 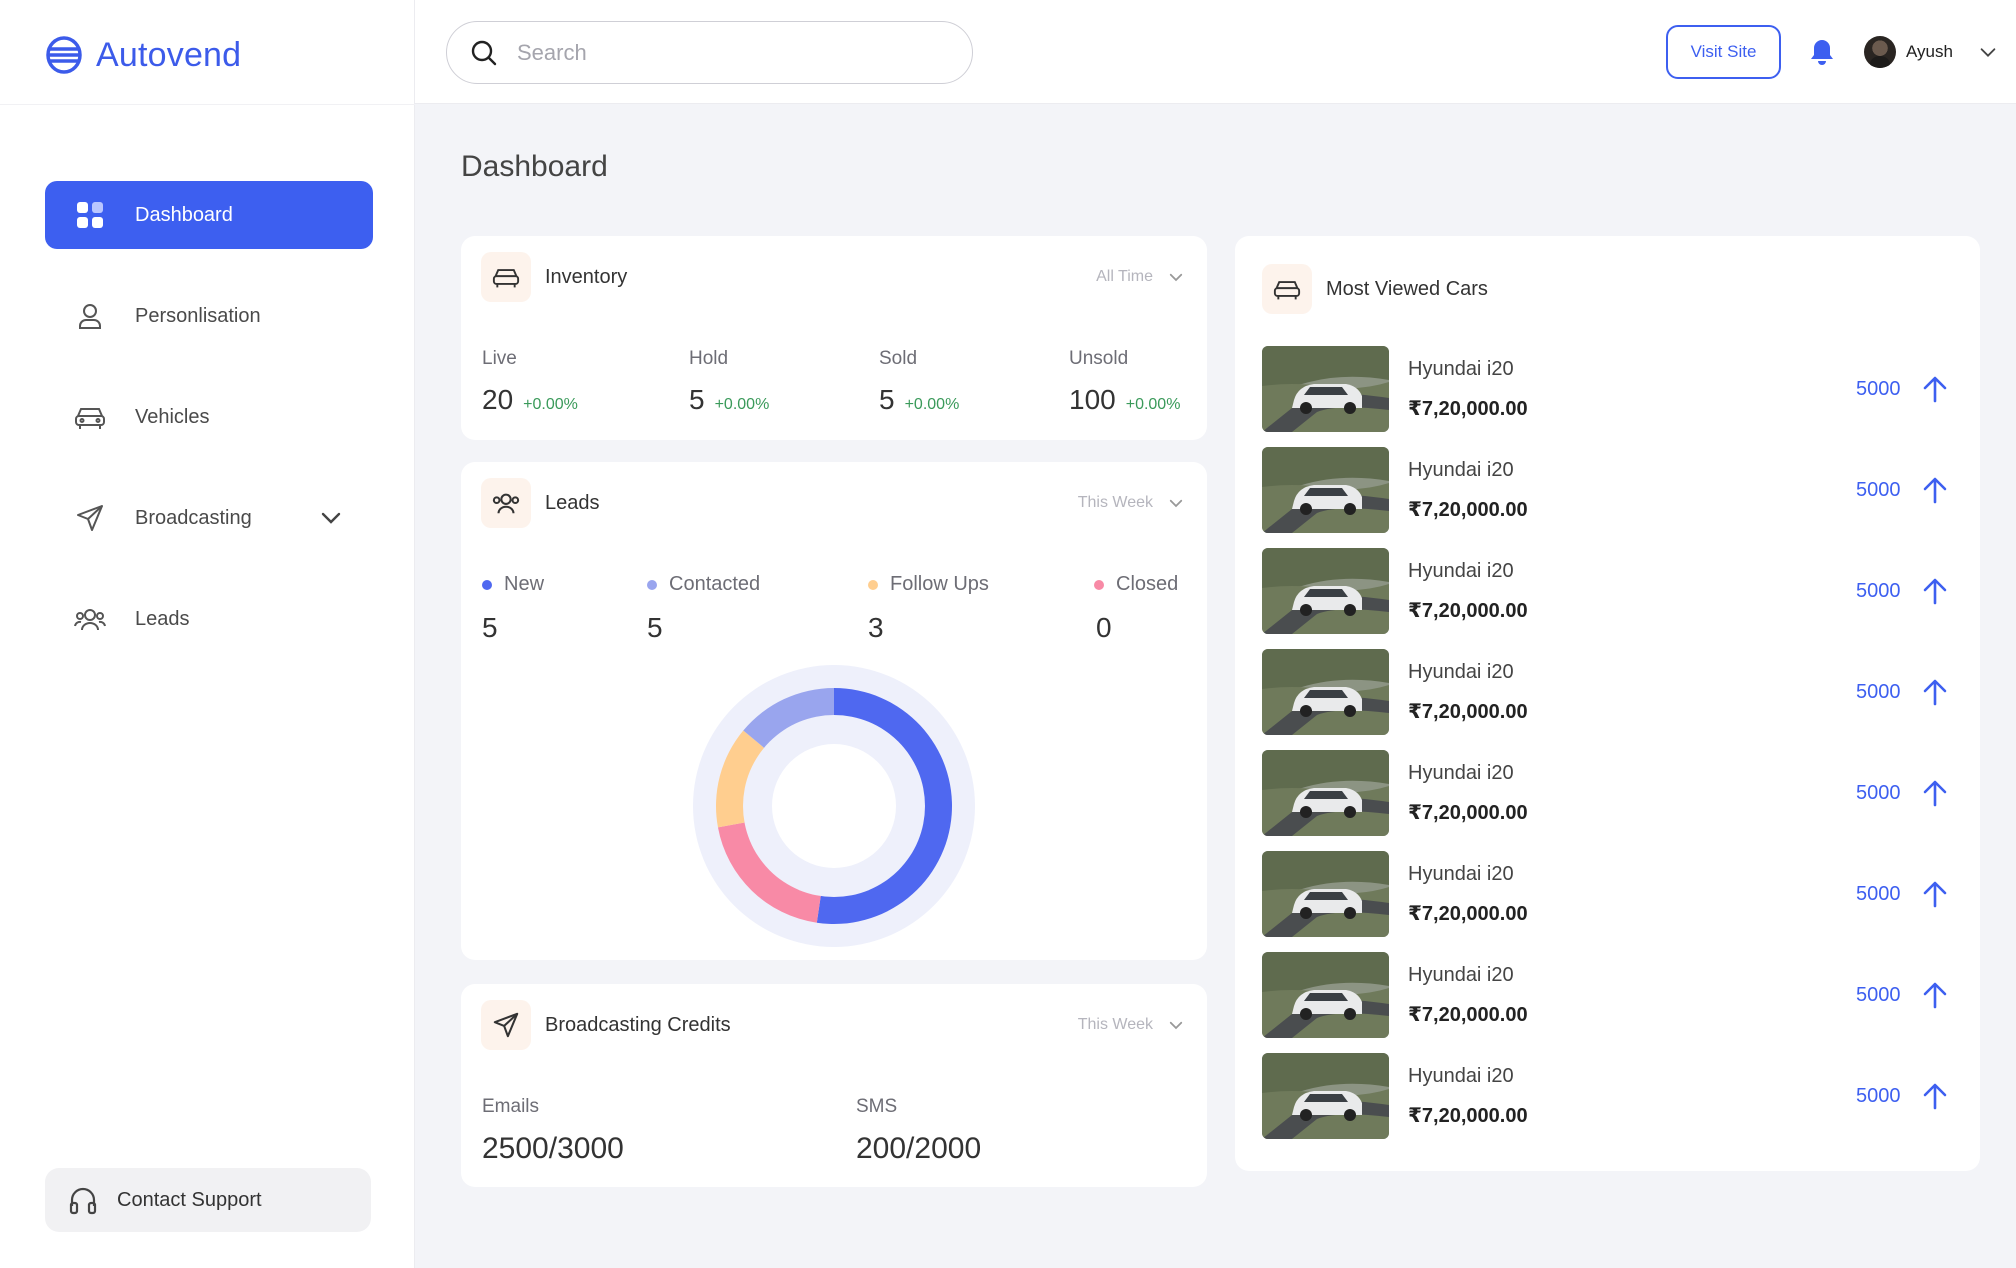 I want to click on stat-number: 20, so click(x=498, y=399).